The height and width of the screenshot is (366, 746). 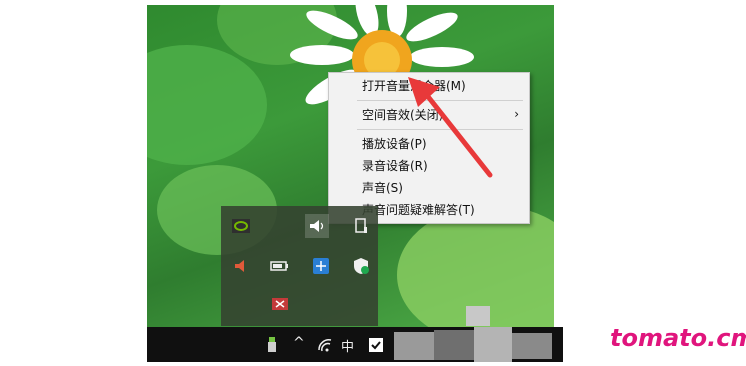 What do you see at coordinates (355, 344) in the screenshot?
I see `taskbar: ^ 中` at bounding box center [355, 344].